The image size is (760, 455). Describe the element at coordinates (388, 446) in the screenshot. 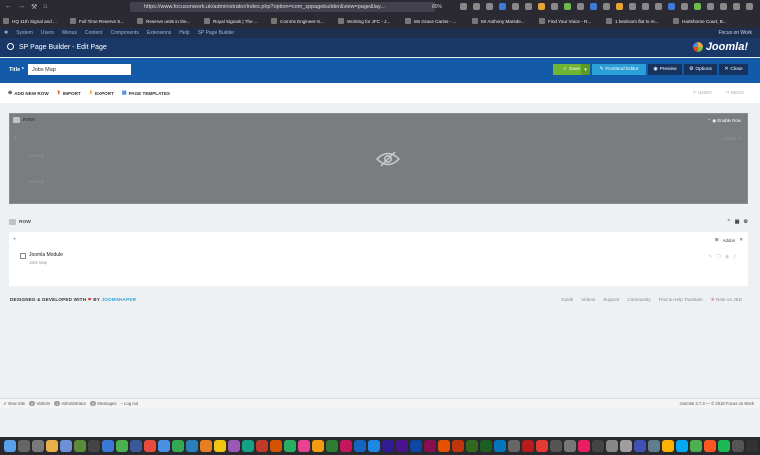

I see `after-effects-icon` at that location.